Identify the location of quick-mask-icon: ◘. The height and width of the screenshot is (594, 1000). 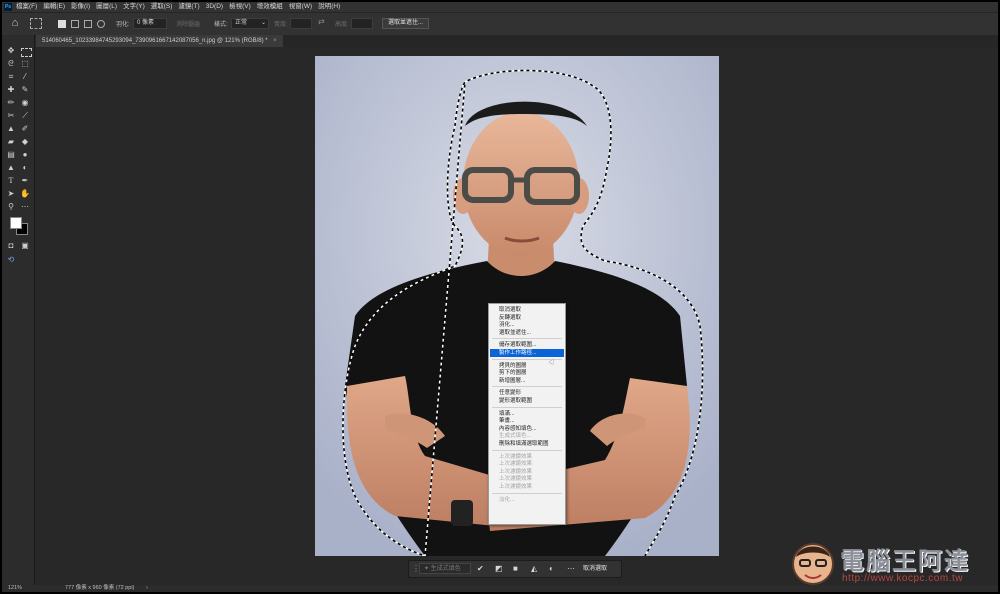
(11, 246).